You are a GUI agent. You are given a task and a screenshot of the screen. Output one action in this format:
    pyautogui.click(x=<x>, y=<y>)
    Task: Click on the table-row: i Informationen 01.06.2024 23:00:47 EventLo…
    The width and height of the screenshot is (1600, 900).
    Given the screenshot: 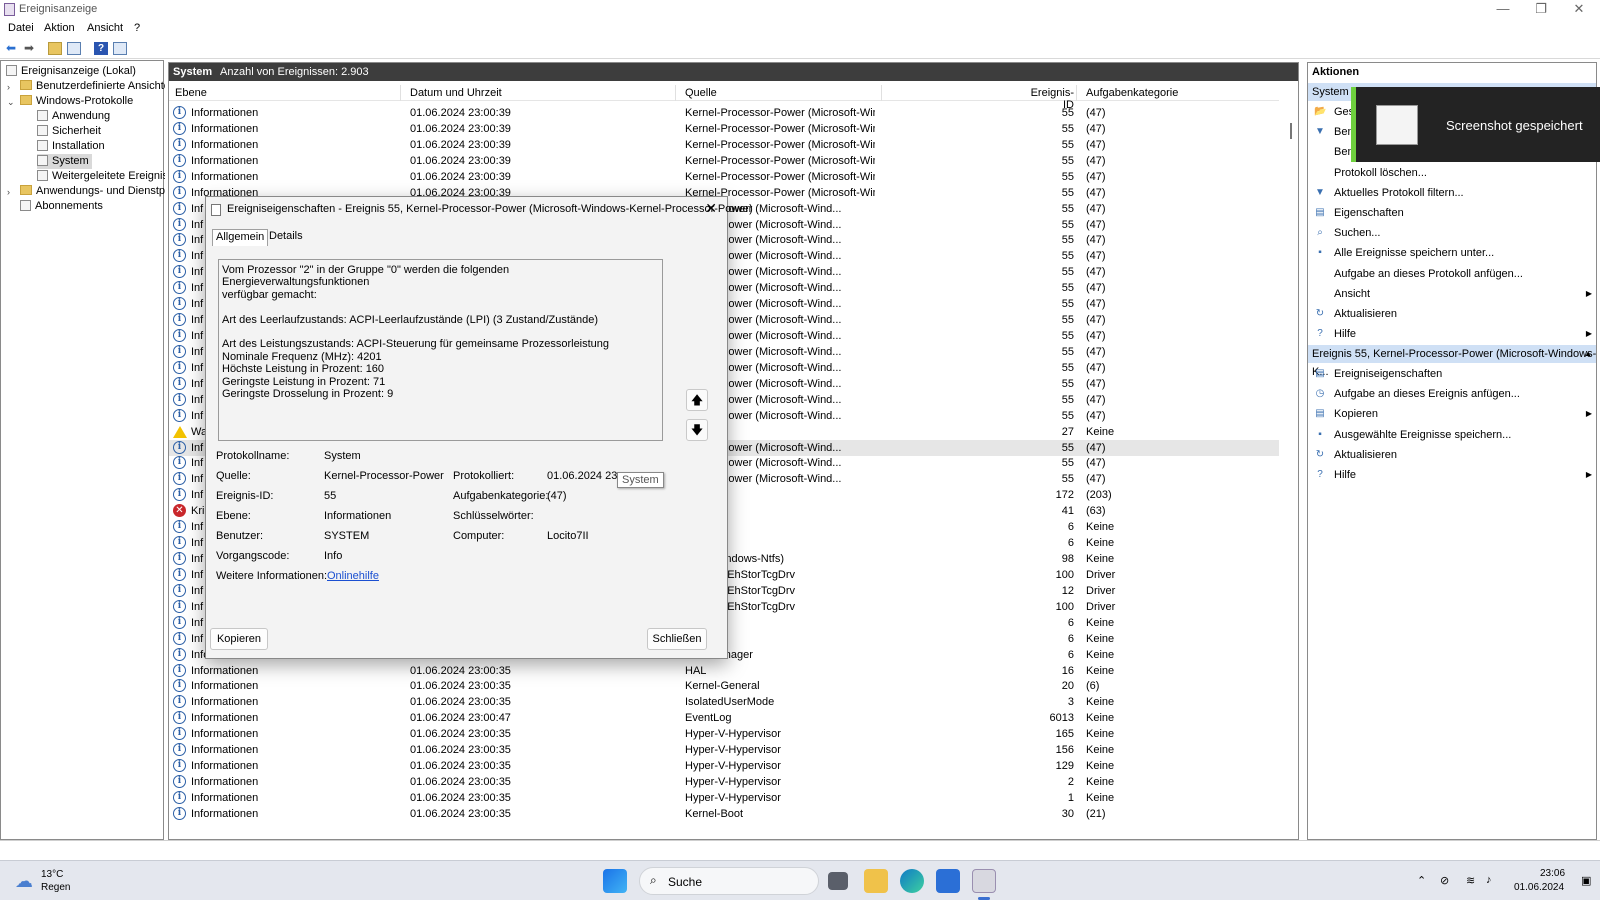 What is the action you would take?
    pyautogui.click(x=724, y=718)
    